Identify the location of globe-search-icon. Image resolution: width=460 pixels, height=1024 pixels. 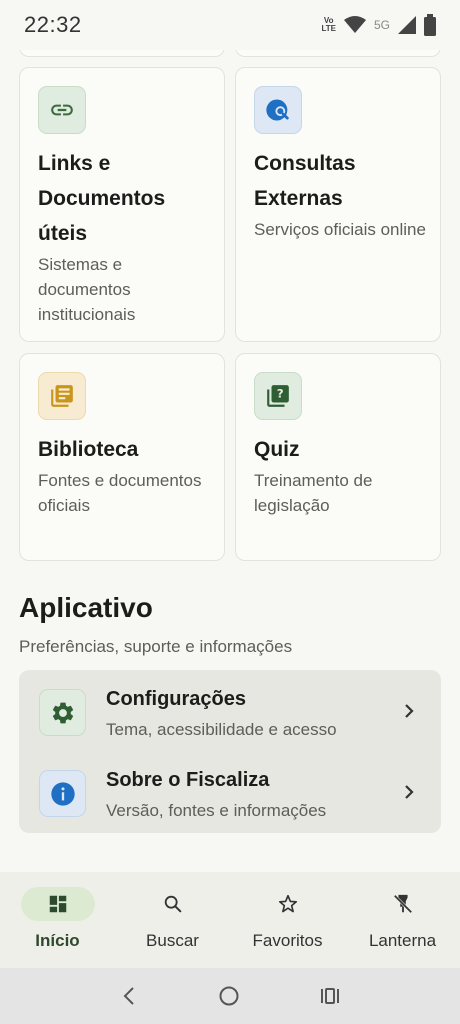
(278, 110).